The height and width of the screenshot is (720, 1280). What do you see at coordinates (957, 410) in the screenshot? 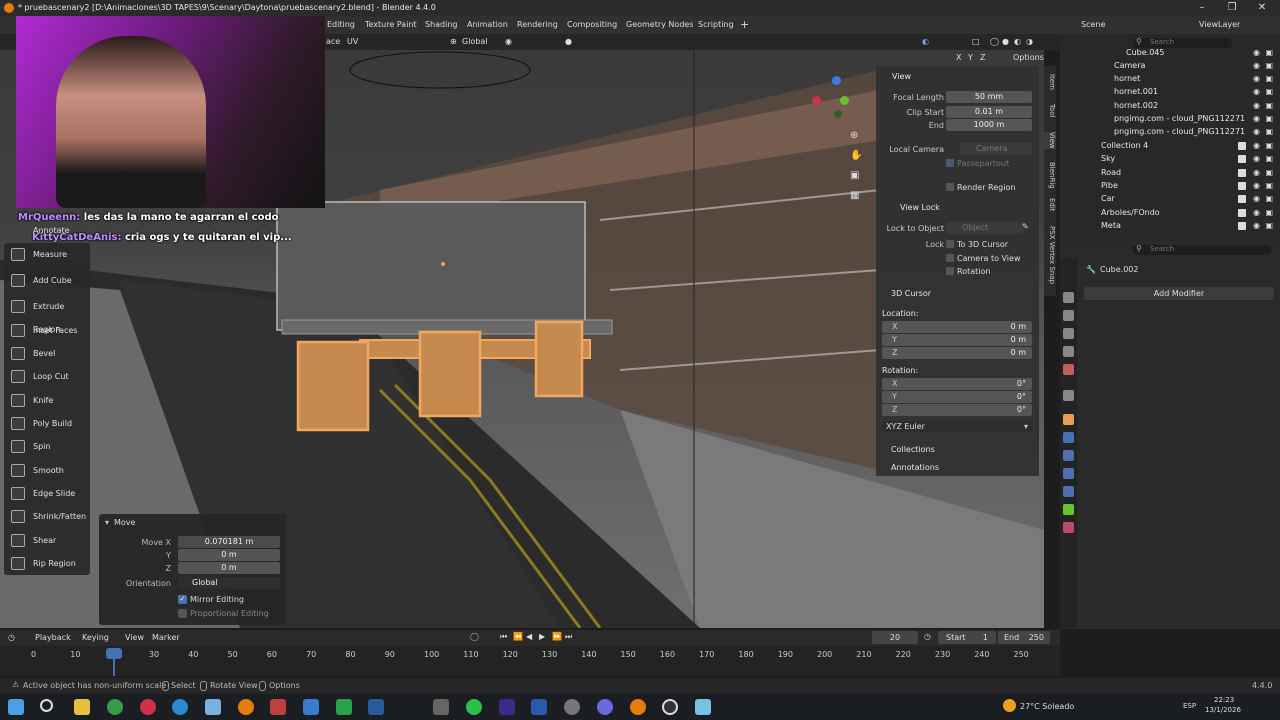
I see `cursor-rot-z: Z 0°` at bounding box center [957, 410].